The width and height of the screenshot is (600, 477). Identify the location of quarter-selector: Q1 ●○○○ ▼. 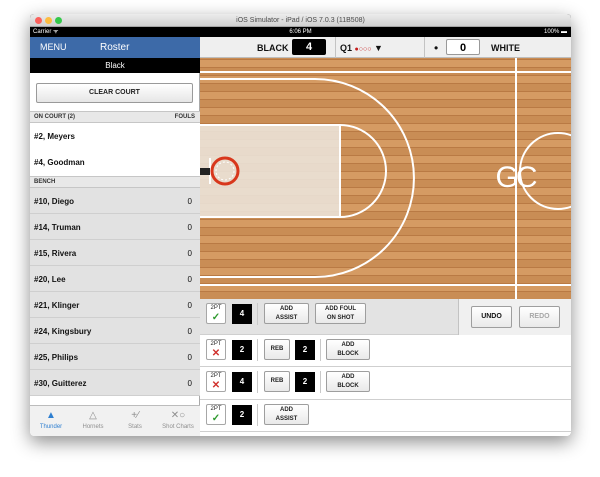
(361, 48).